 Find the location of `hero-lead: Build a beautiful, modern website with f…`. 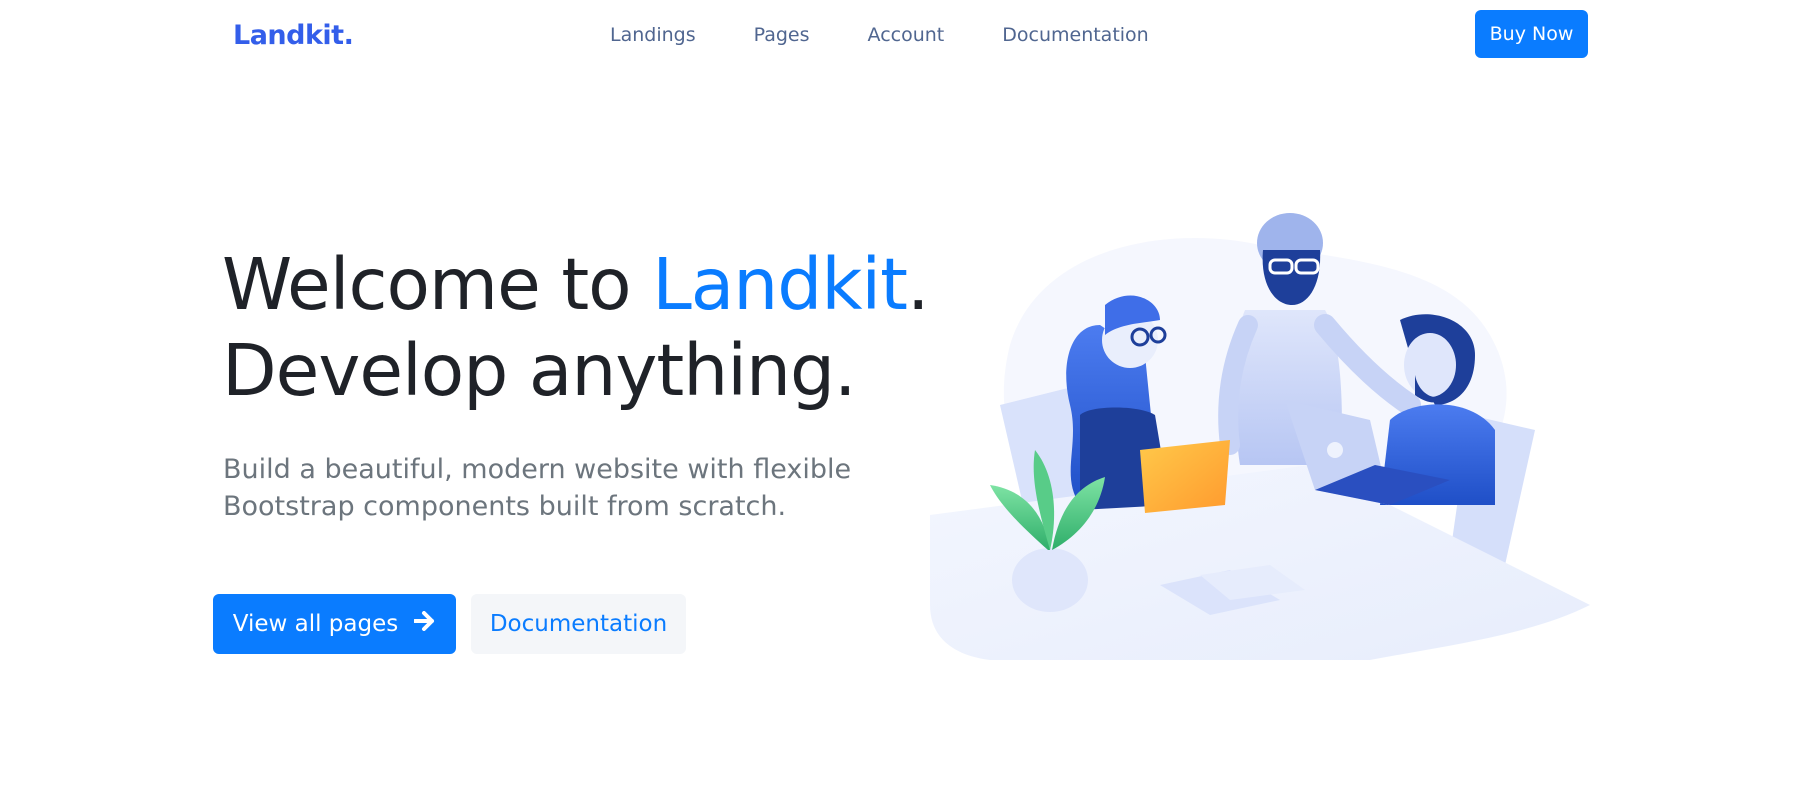

hero-lead: Build a beautiful, modern website with f… is located at coordinates (537, 488).